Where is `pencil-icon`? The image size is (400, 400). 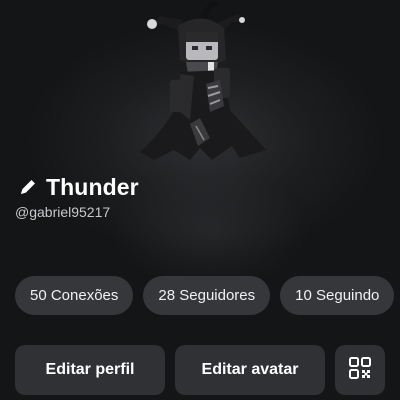
pencil-icon is located at coordinates (29, 187).